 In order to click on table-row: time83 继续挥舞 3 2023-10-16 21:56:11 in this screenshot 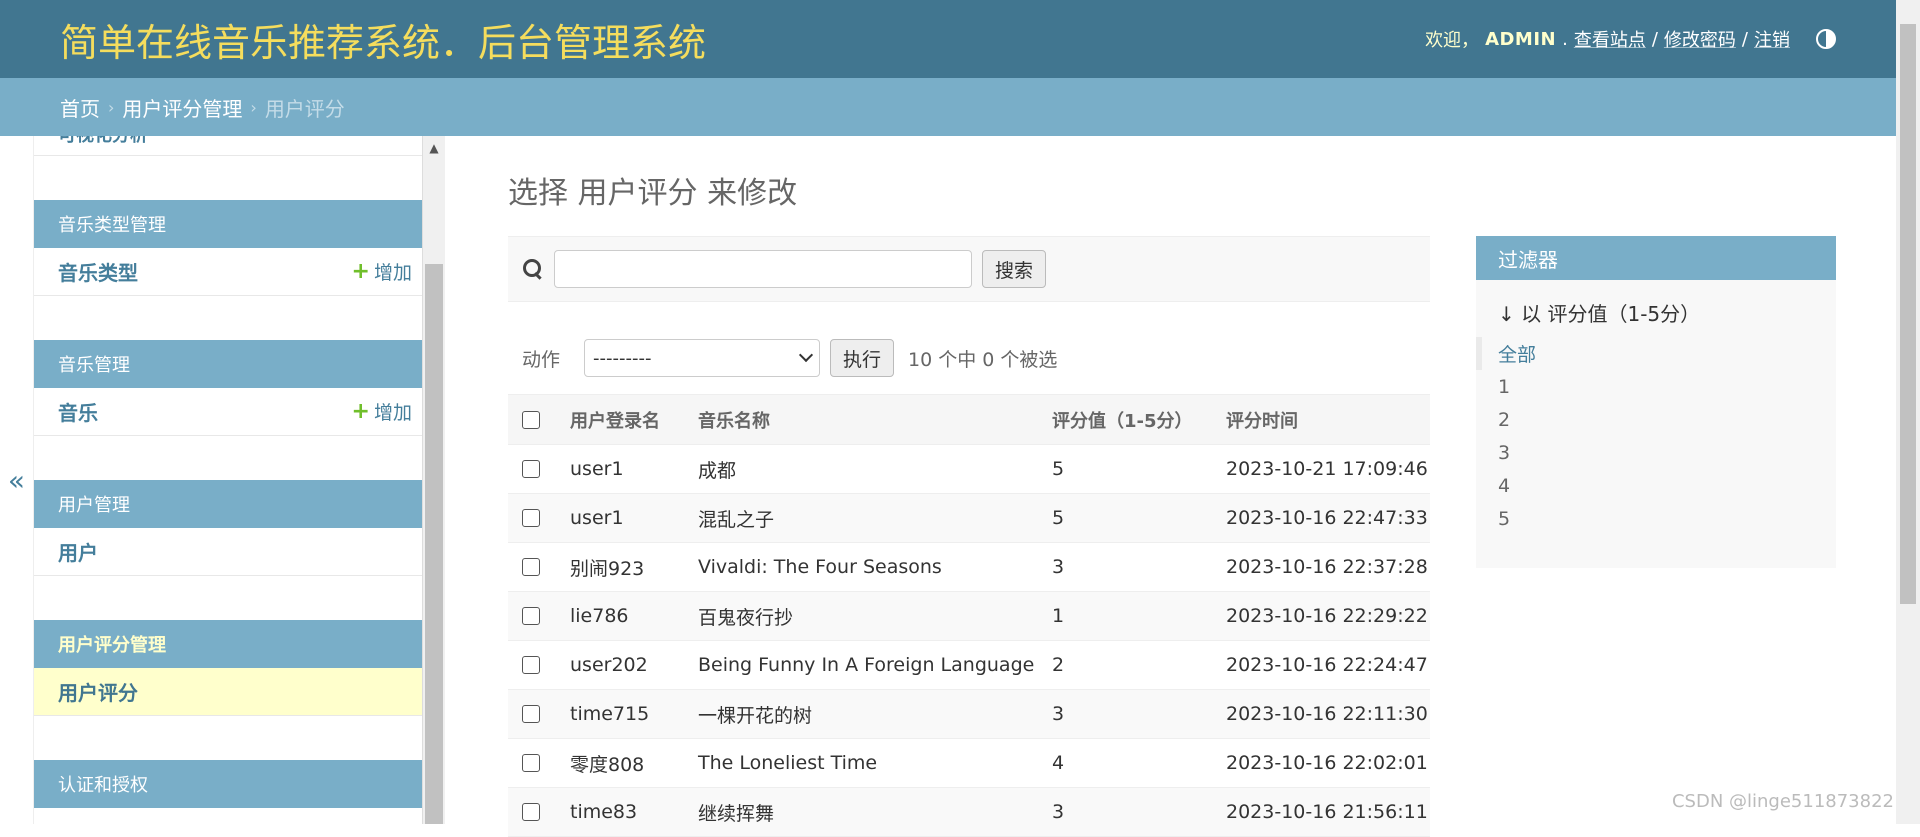, I will do `click(969, 812)`.